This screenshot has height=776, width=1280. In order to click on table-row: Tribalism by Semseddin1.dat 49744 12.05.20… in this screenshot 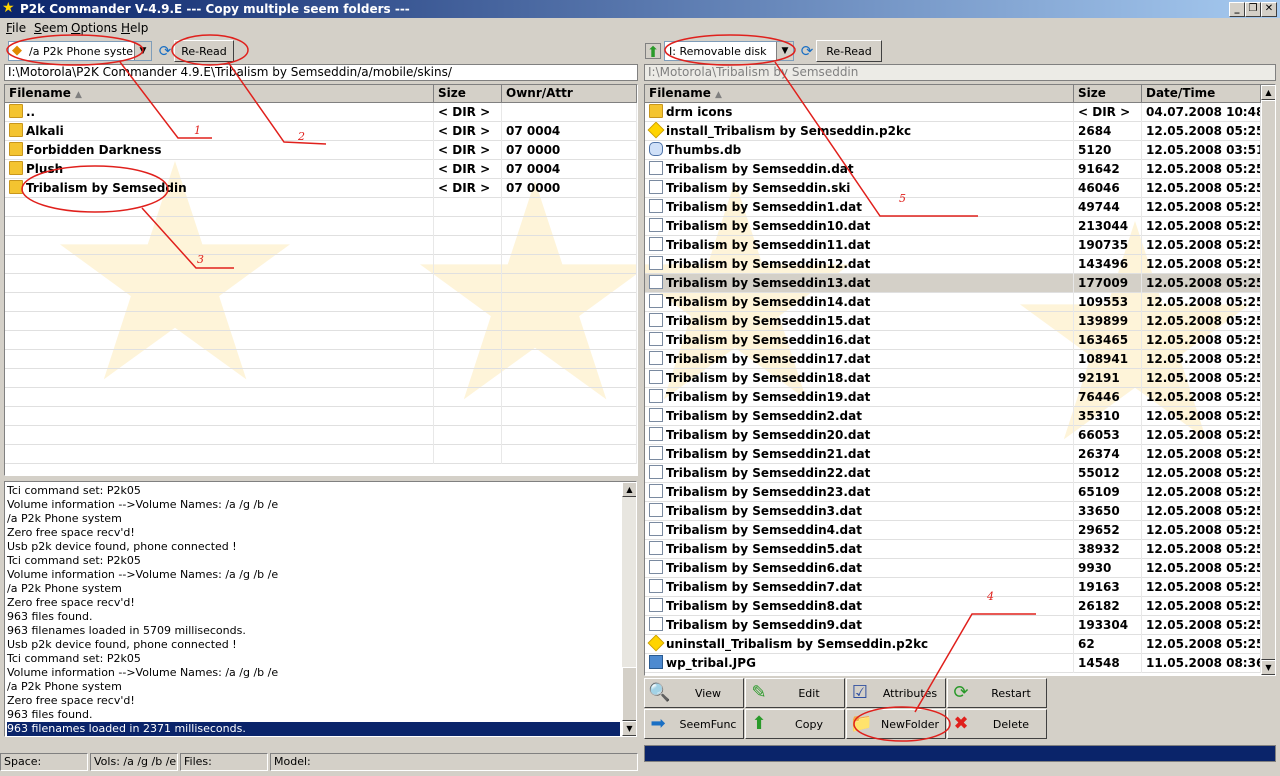, I will do `click(953, 207)`.